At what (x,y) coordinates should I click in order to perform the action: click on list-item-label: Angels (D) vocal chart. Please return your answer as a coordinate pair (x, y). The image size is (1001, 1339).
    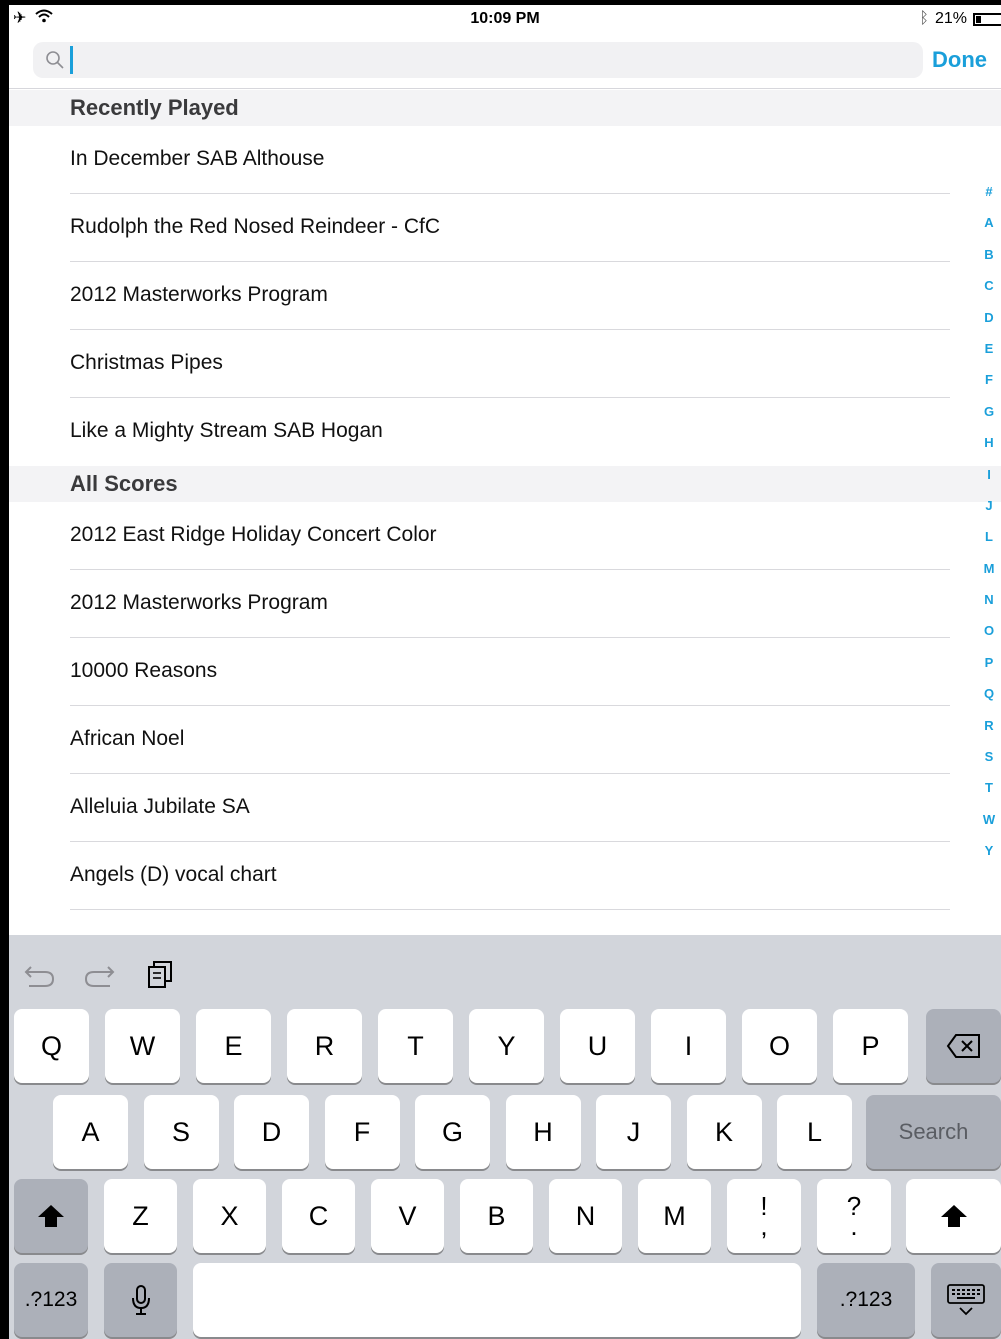
    Looking at the image, I should click on (173, 874).